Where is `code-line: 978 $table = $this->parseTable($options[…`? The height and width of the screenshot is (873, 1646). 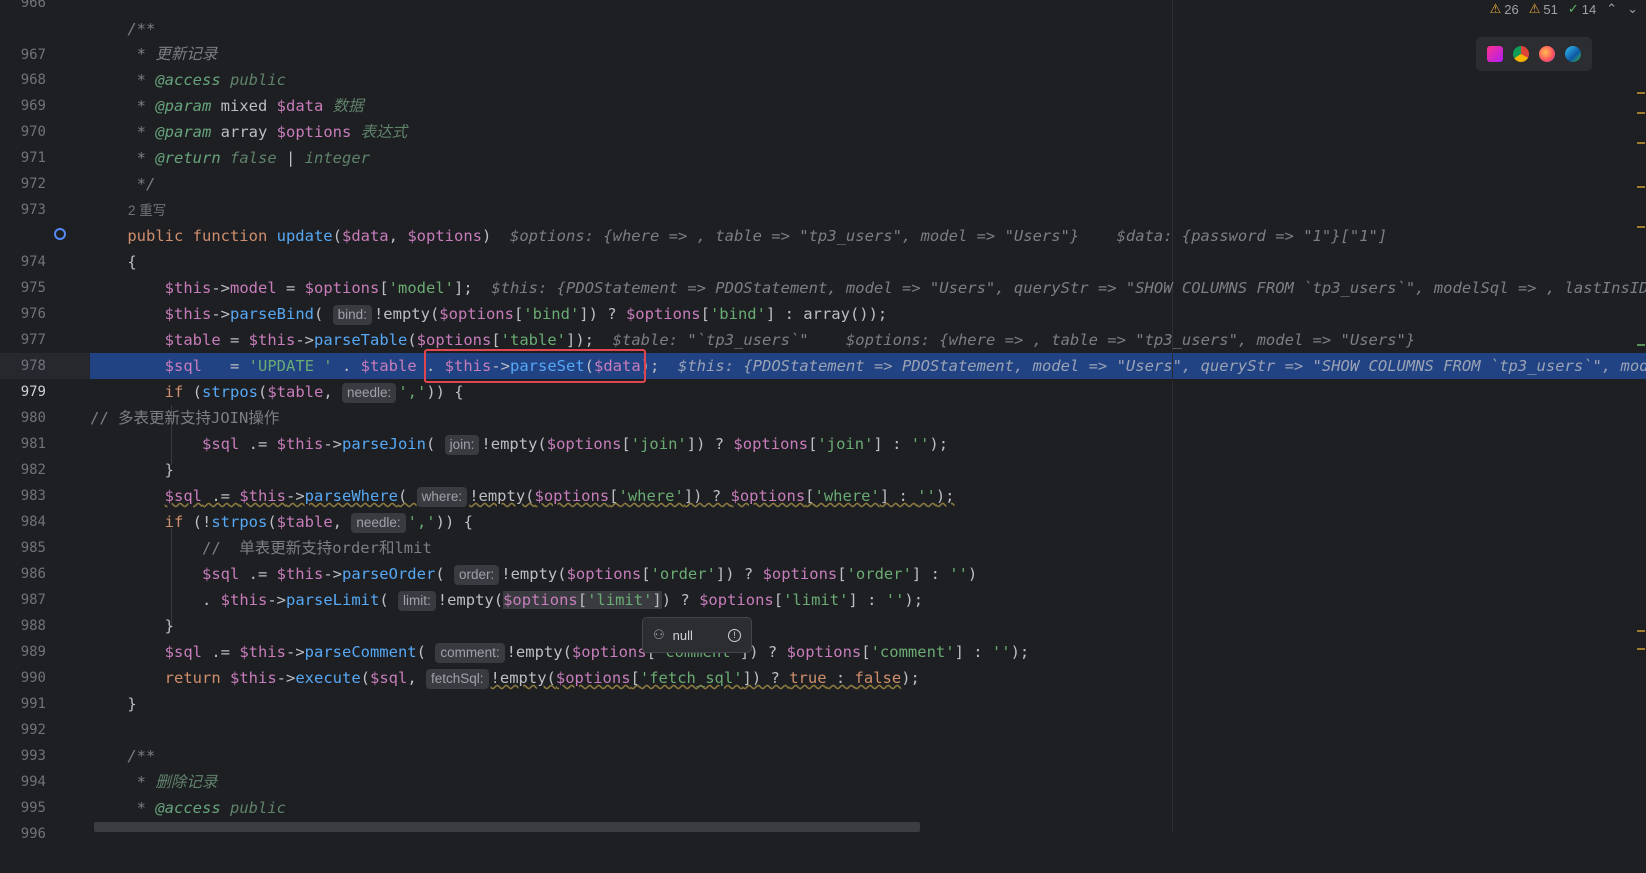 code-line: 978 $table = $this->parseTable($options[… is located at coordinates (778, 350).